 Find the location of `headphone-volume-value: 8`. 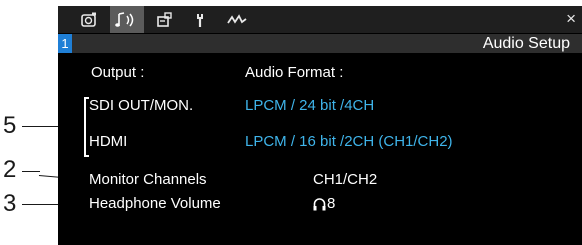

headphone-volume-value: 8 is located at coordinates (331, 204).